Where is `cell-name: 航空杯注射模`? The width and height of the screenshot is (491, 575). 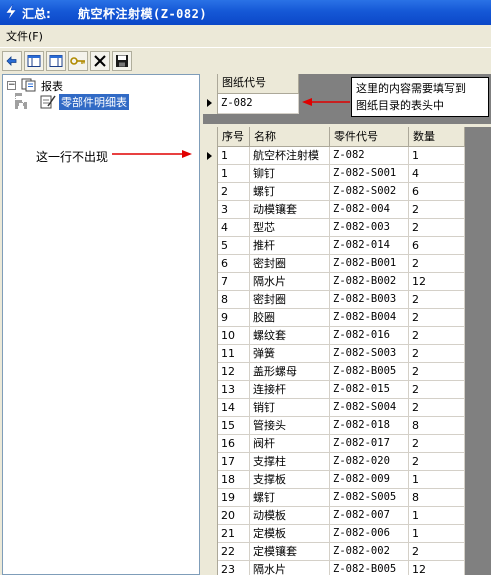 cell-name: 航空杯注射模 is located at coordinates (290, 156).